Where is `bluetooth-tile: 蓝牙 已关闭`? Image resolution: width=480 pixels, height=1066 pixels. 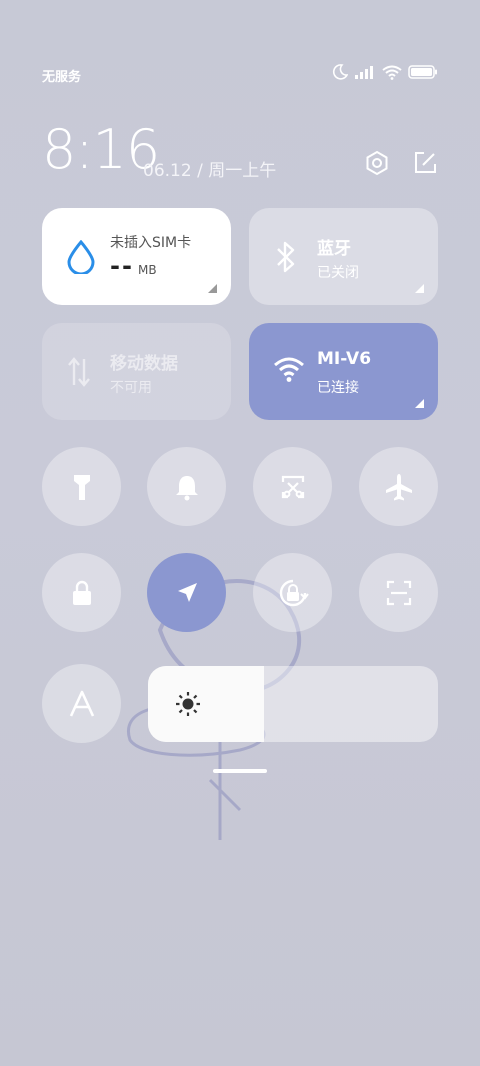
bluetooth-tile: 蓝牙 已关闭 is located at coordinates (343, 256).